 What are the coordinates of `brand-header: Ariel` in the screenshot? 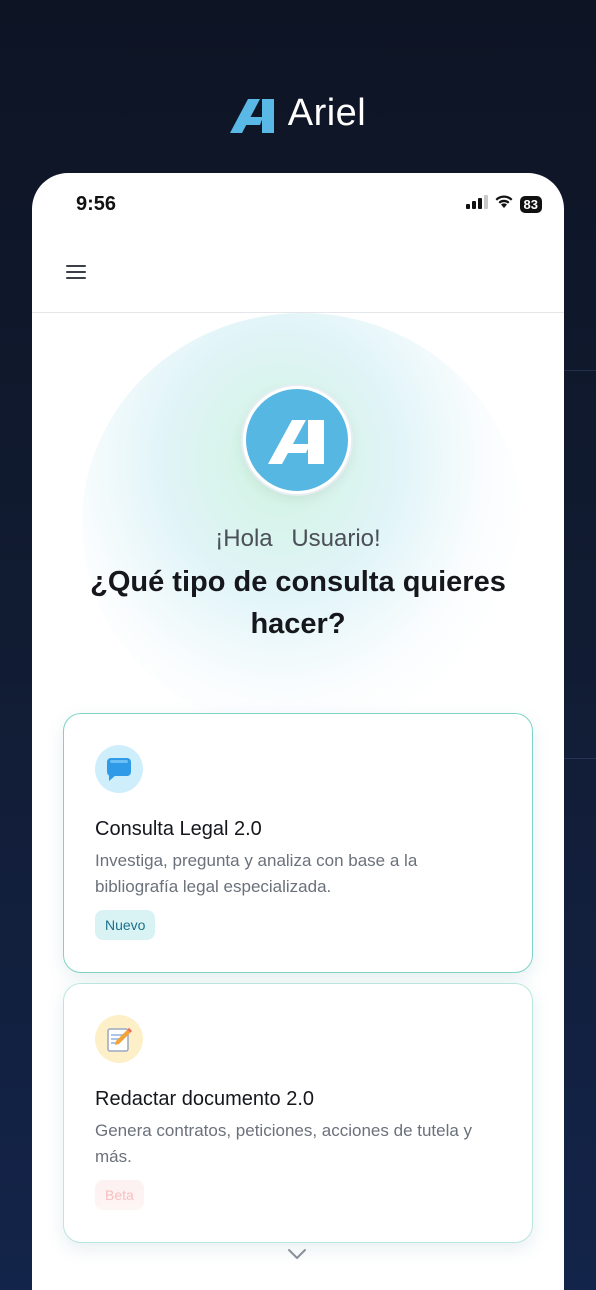 It's located at (298, 113).